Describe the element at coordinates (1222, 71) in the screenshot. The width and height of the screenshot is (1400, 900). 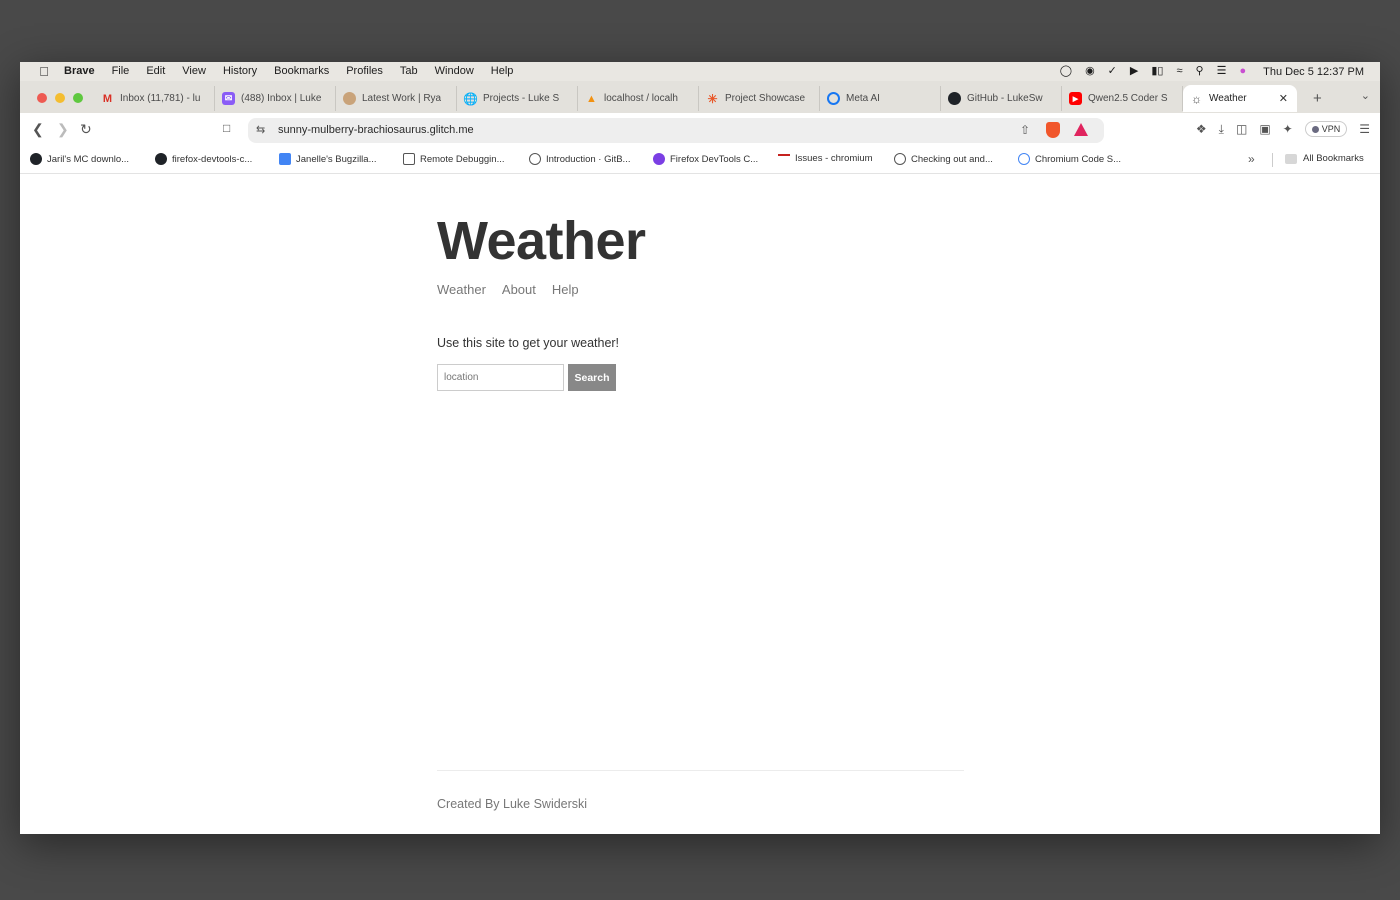
I see `control-center-icon: ☰` at that location.